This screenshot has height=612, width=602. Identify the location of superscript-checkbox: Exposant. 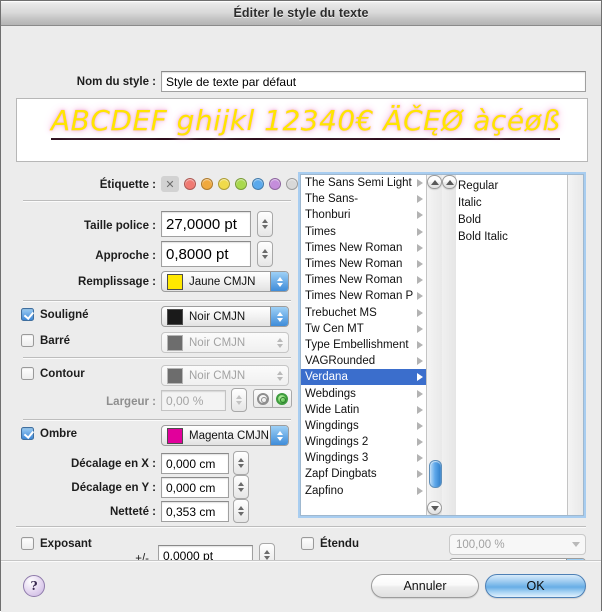
(56, 543).